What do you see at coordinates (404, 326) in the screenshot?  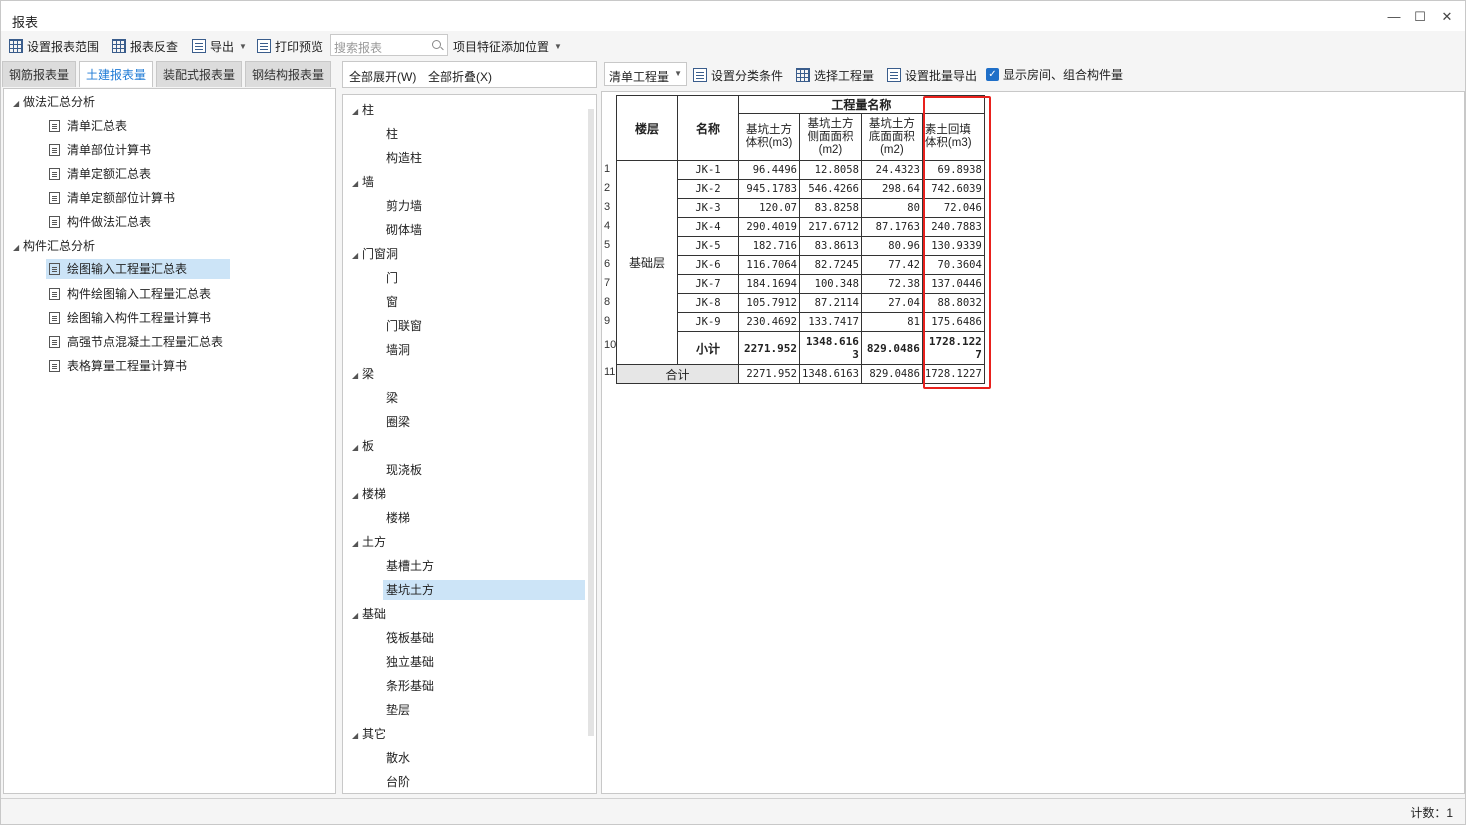 I see `tree-item: 门联窗` at bounding box center [404, 326].